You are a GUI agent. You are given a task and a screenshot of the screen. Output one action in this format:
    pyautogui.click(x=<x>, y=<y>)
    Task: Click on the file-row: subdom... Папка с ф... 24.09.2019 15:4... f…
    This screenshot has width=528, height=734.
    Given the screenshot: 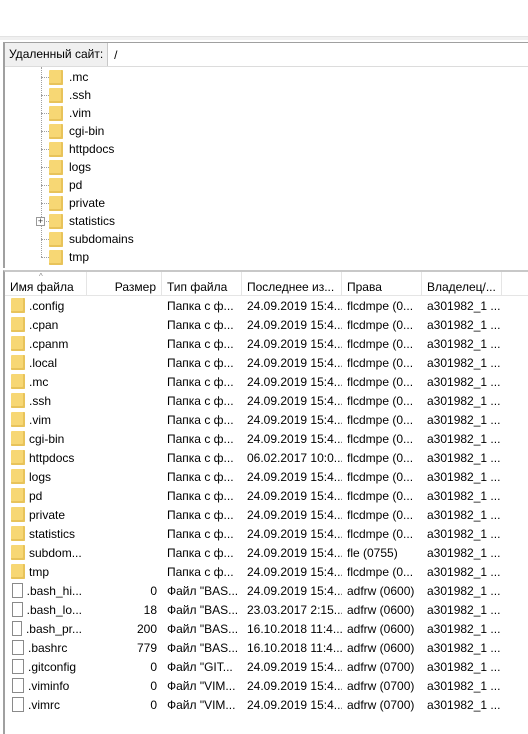 What is the action you would take?
    pyautogui.click(x=266, y=552)
    